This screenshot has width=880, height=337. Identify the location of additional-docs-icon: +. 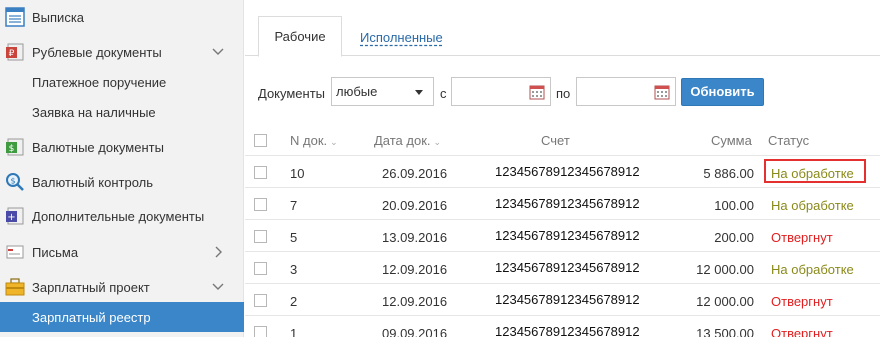
(15, 216).